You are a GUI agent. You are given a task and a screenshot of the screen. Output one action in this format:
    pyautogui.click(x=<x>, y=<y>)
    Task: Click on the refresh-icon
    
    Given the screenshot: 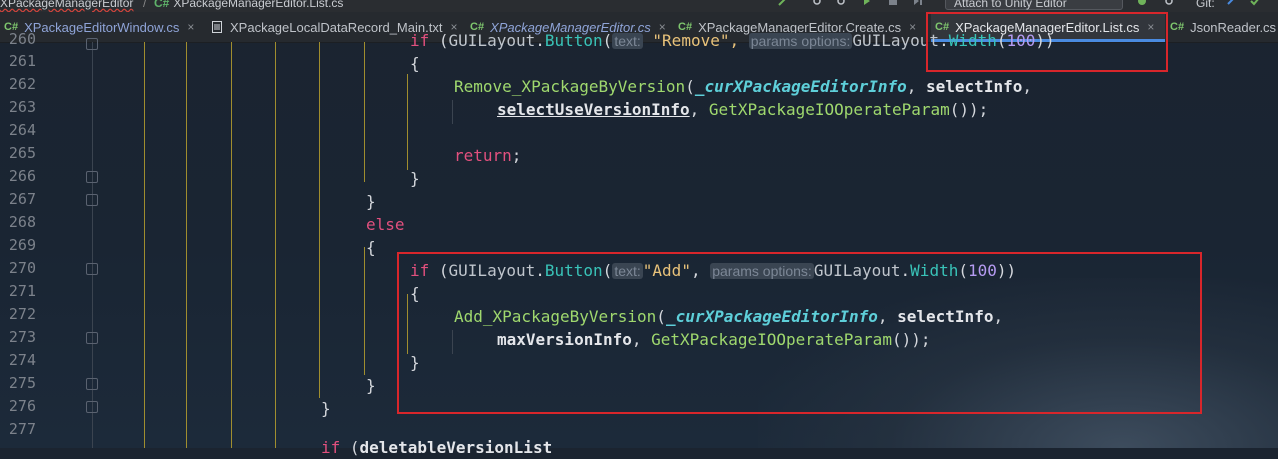 What is the action you would take?
    pyautogui.click(x=841, y=3)
    